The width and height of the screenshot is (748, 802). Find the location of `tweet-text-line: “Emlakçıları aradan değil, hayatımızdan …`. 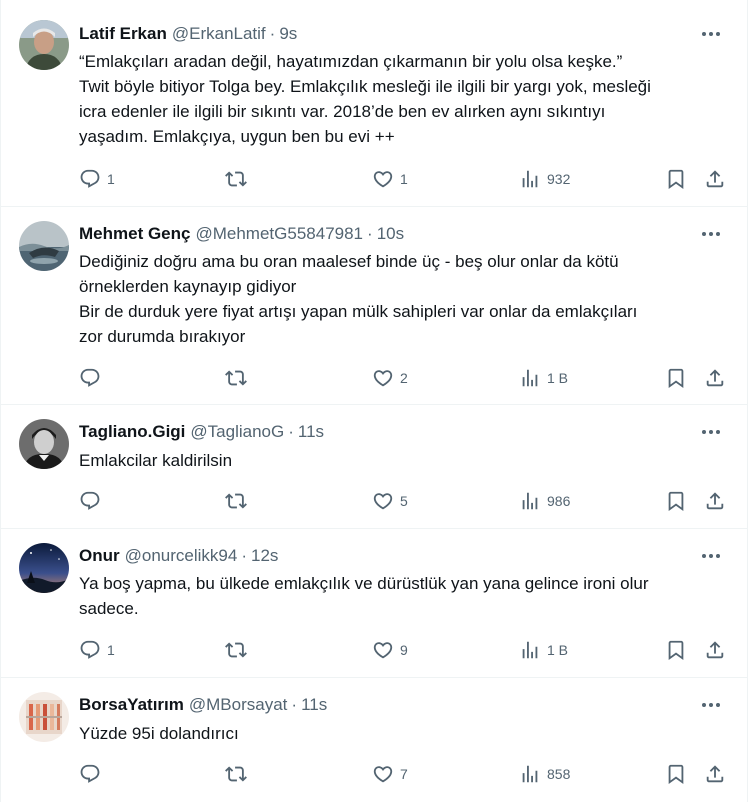

tweet-text-line: “Emlakçıları aradan değil, hayatımızdan … is located at coordinates (351, 61).